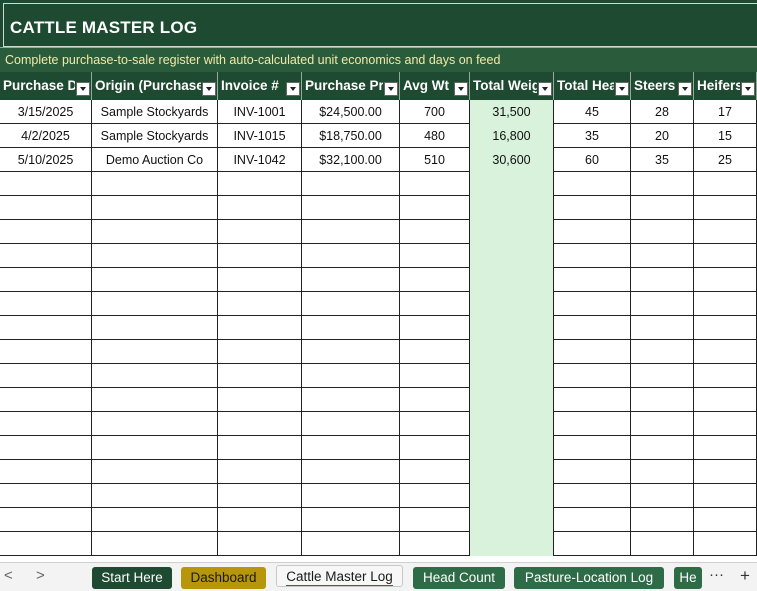  What do you see at coordinates (132, 578) in the screenshot?
I see `sheet-tab-start-here: Start Here` at bounding box center [132, 578].